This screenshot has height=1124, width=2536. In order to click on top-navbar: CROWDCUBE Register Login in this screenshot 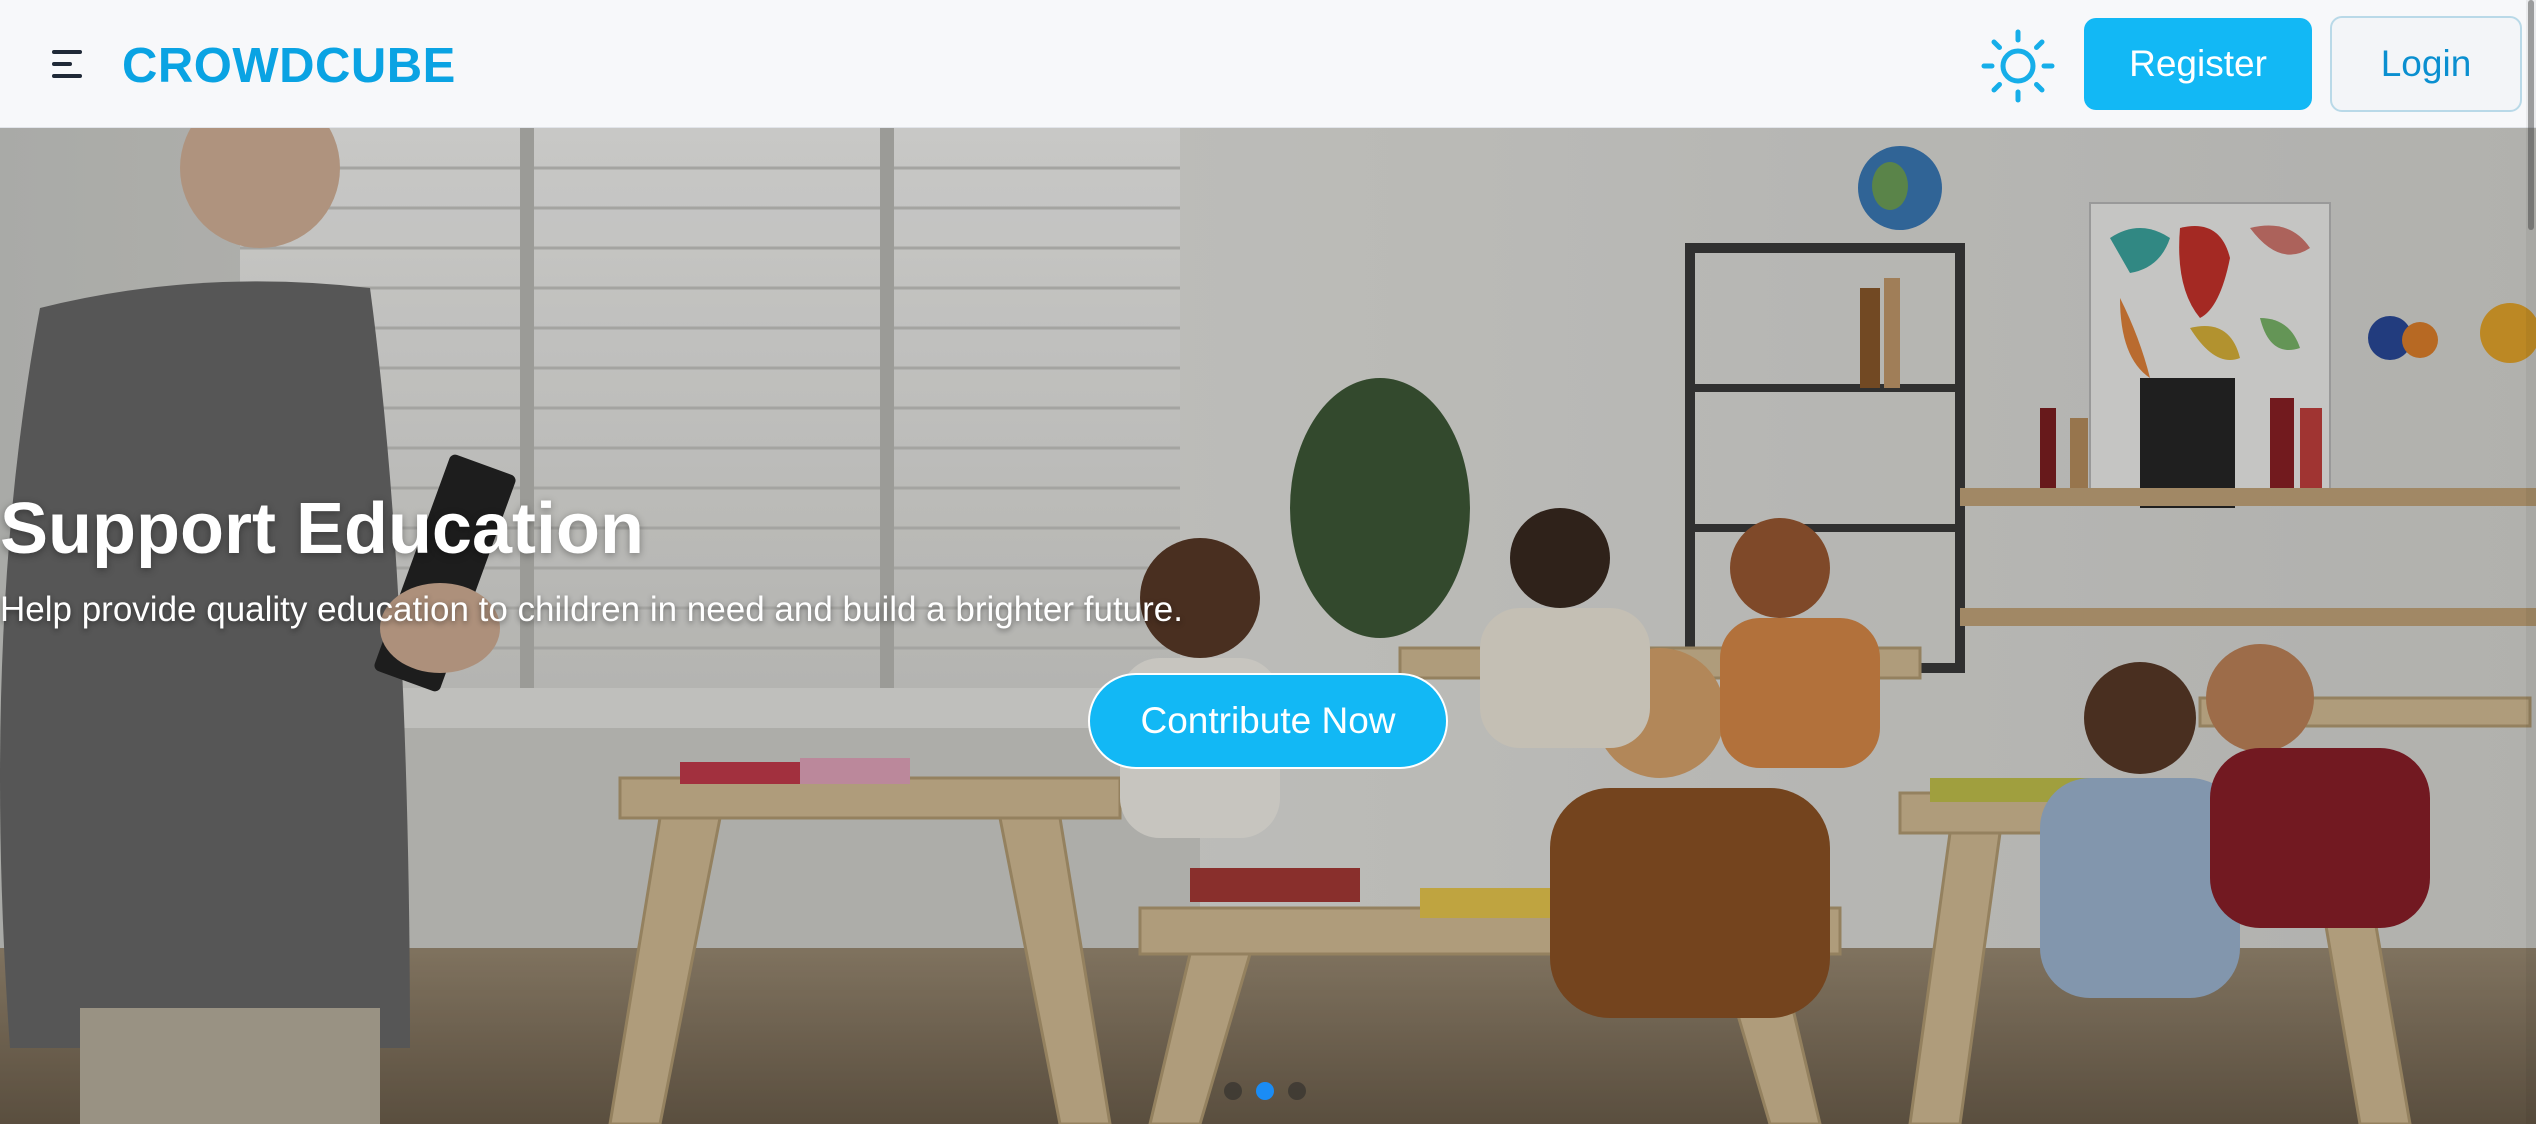, I will do `click(1268, 64)`.